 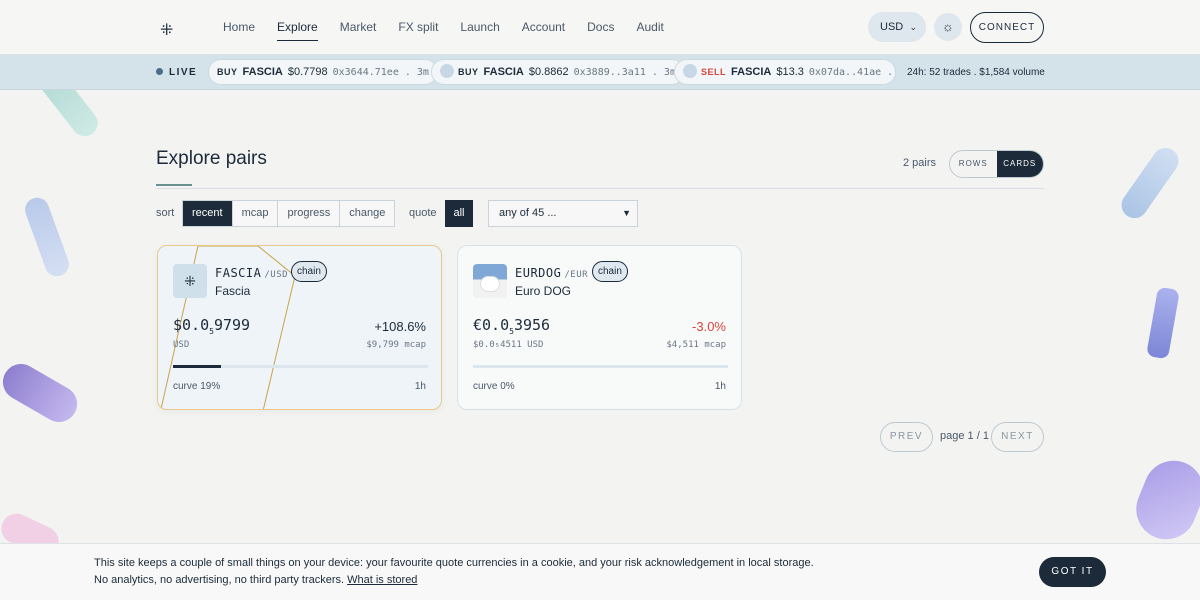 I want to click on curve-progress-fill, so click(x=197, y=366).